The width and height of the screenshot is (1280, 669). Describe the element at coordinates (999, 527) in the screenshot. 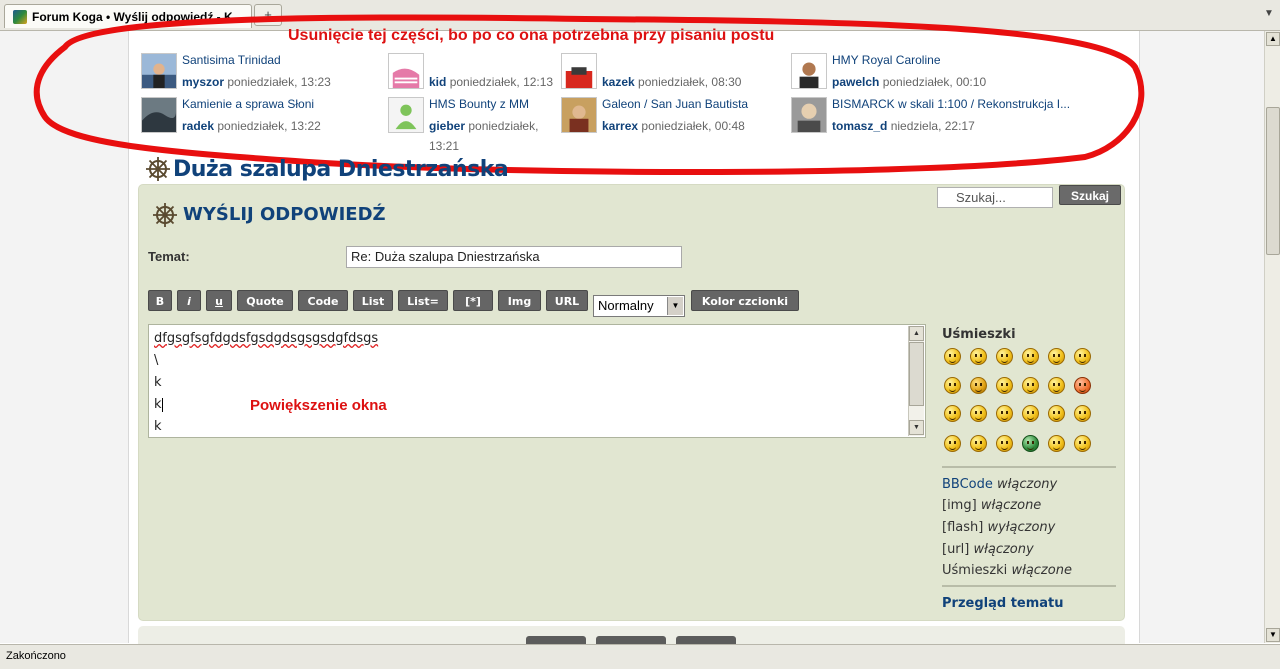

I see `flash-status: [flash] wyłączony` at that location.